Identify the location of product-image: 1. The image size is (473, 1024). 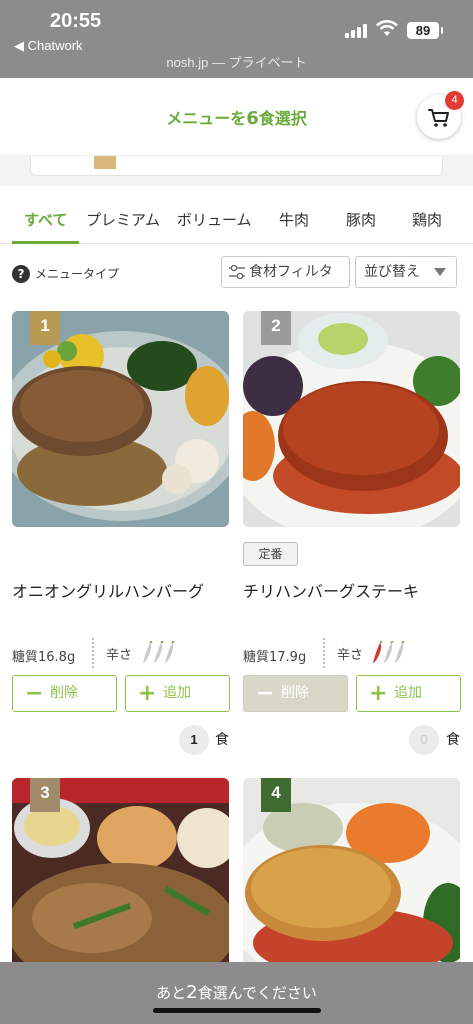
(120, 419).